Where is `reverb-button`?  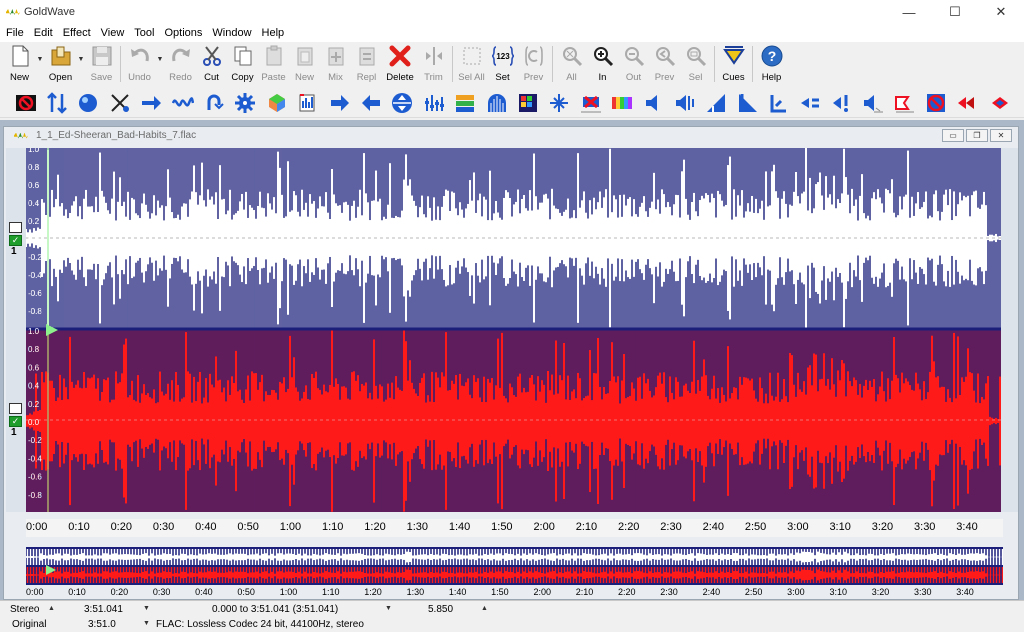
reverb-button is located at coordinates (527, 103).